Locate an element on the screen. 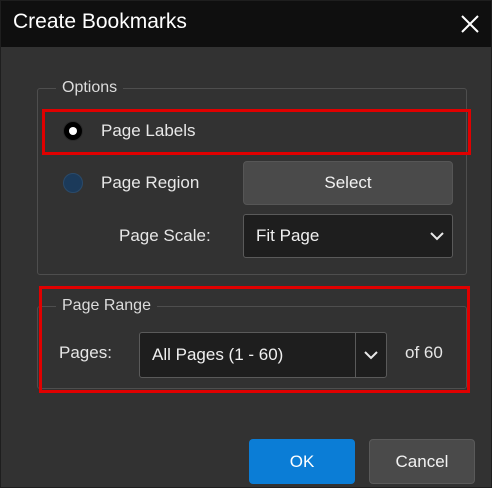  pages-dropdown: All Pages (1 - 60) is located at coordinates (263, 355).